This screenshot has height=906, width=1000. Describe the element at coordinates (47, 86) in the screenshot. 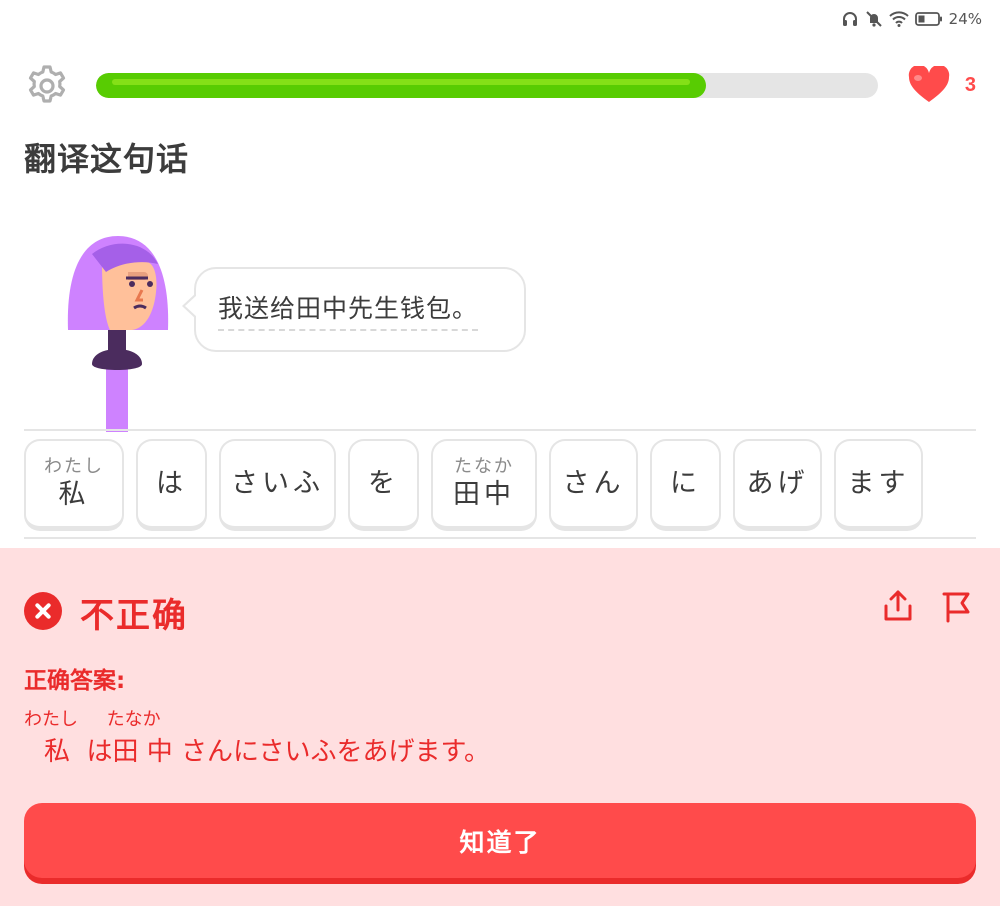

I see `gear-icon` at that location.